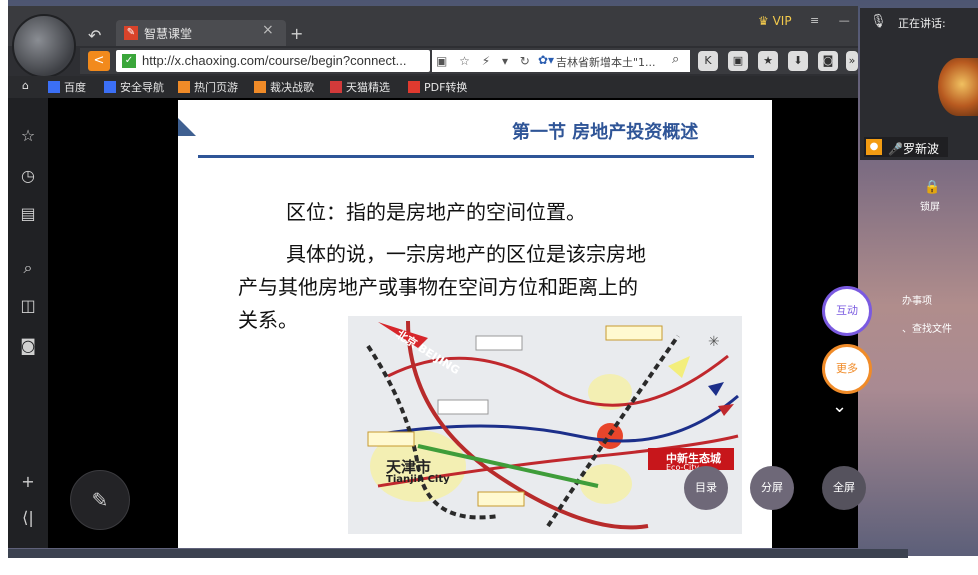 This screenshot has width=978, height=575. I want to click on gamepad-icon: ◙, so click(28, 346).